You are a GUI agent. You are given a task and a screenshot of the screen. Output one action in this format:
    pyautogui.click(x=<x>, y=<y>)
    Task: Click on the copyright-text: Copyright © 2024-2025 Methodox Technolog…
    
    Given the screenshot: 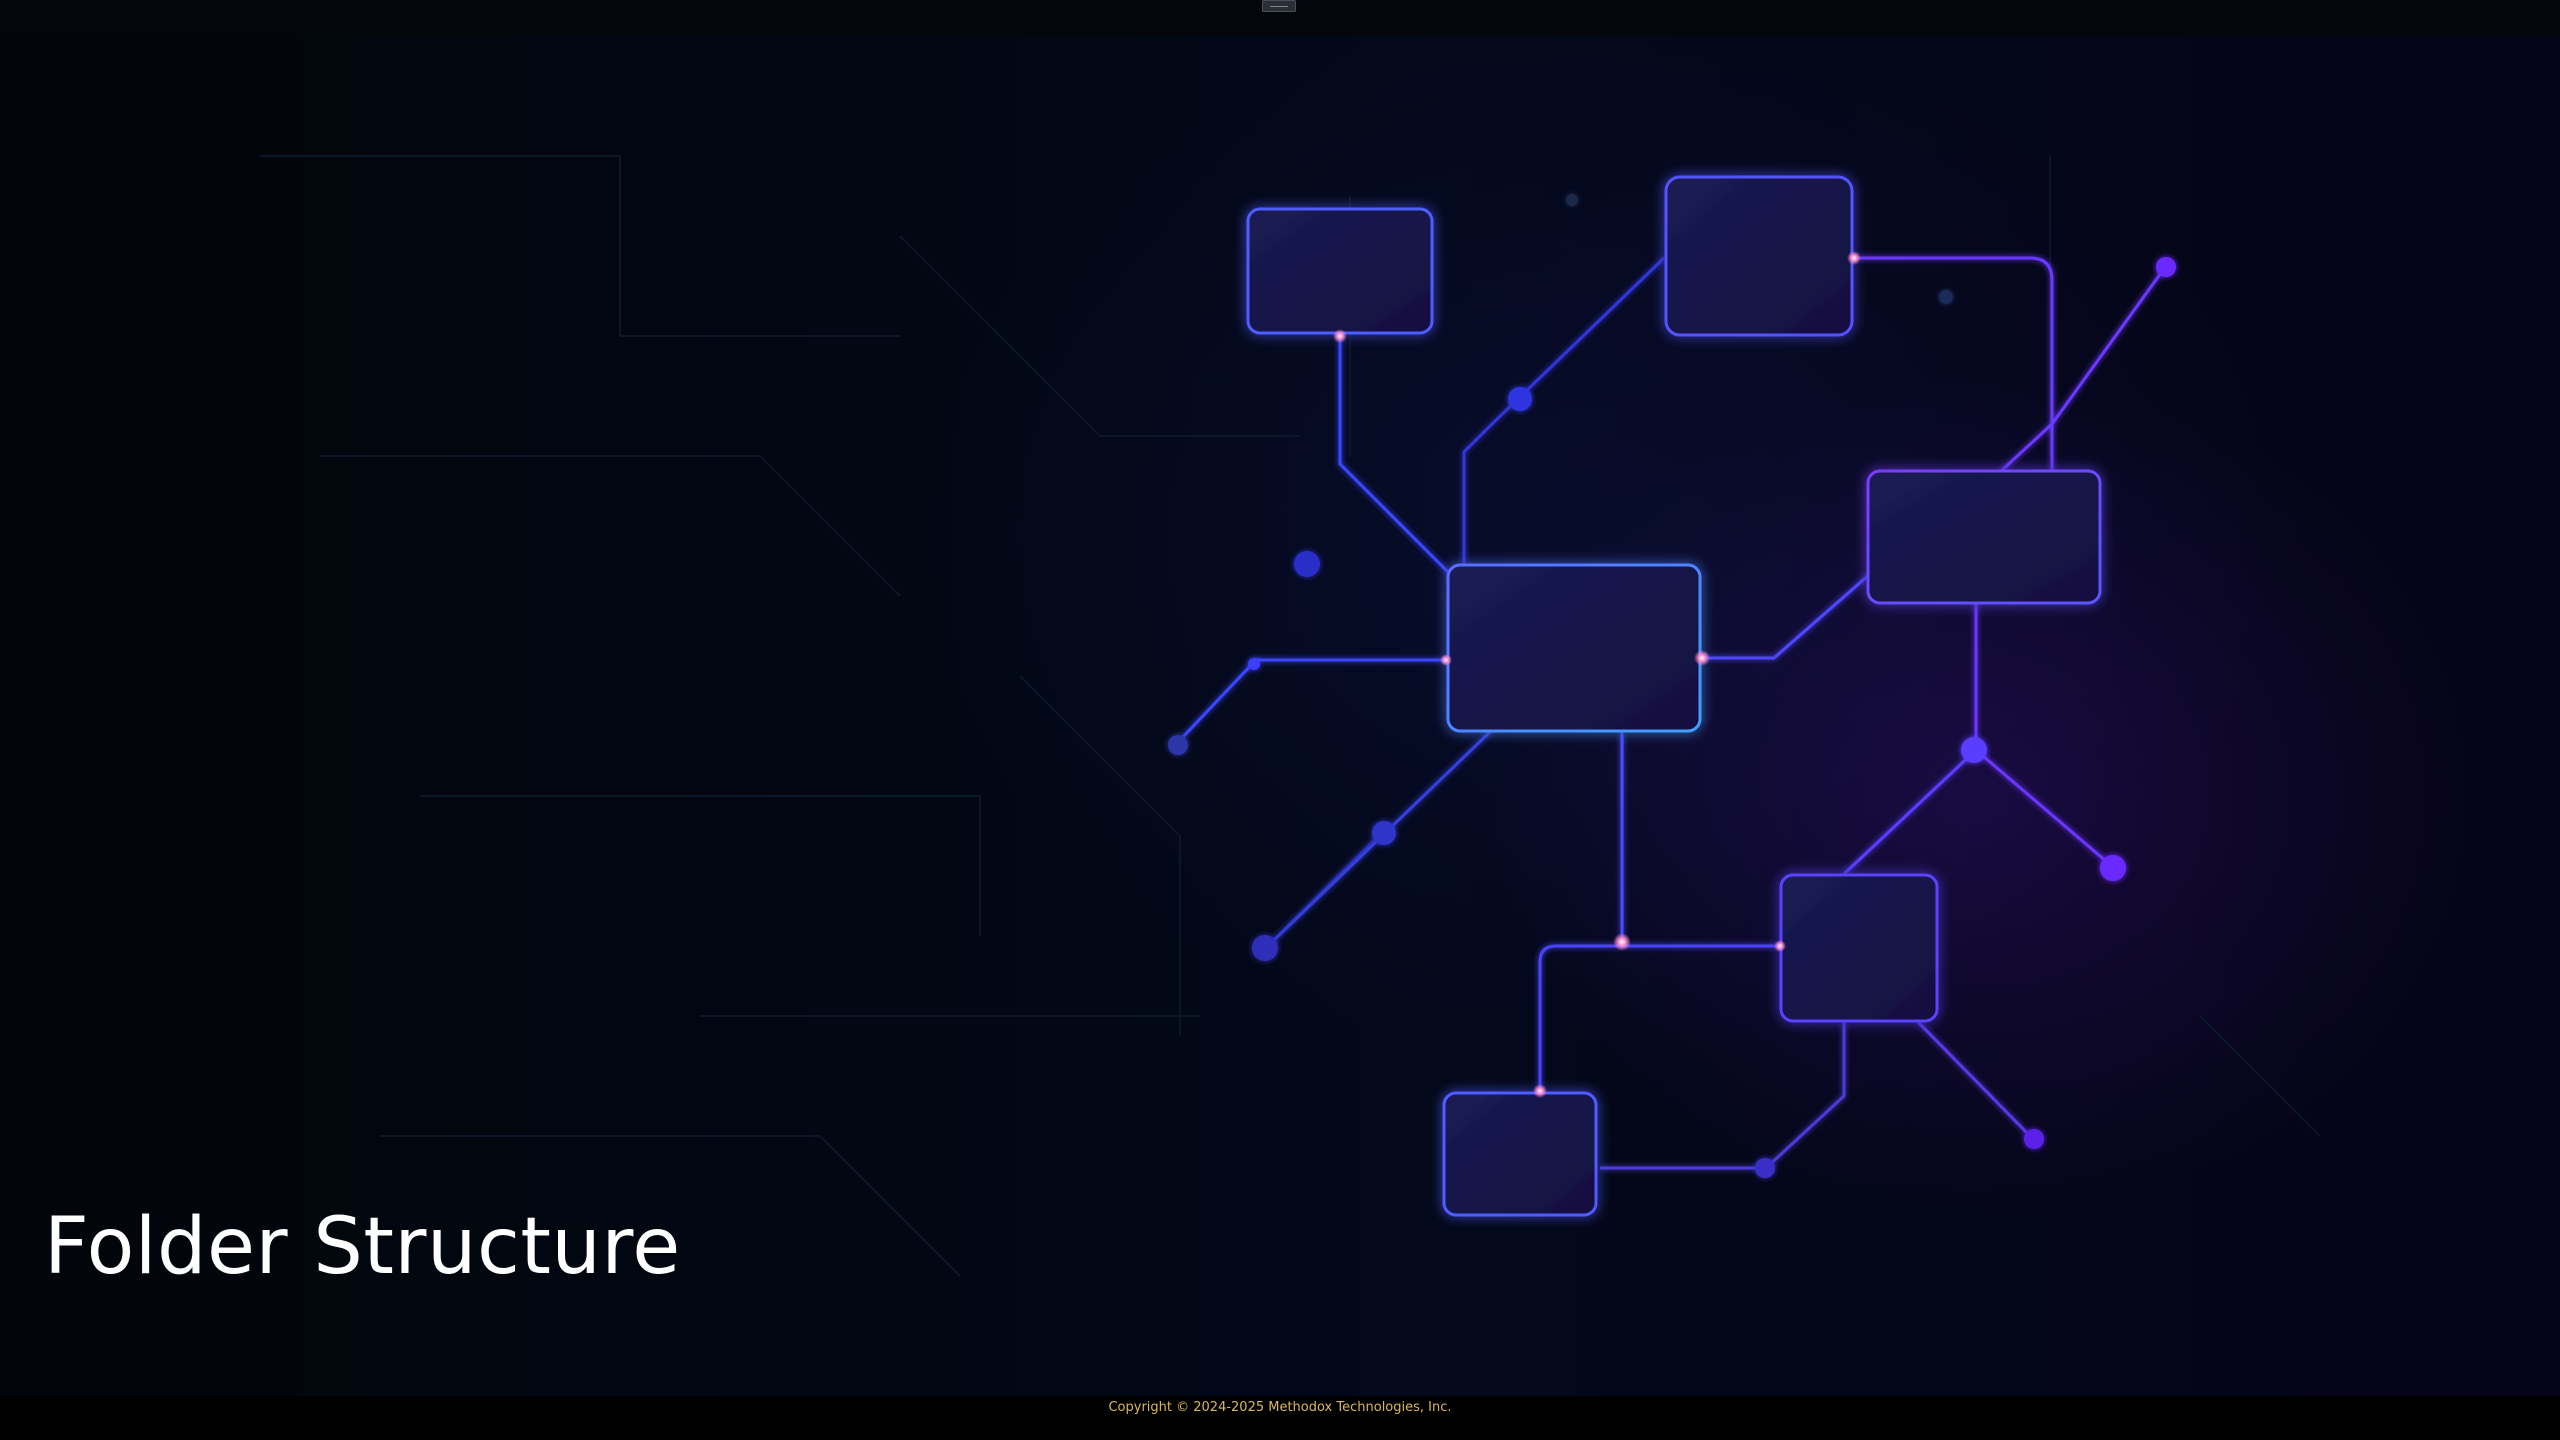 What is the action you would take?
    pyautogui.click(x=1280, y=1407)
    